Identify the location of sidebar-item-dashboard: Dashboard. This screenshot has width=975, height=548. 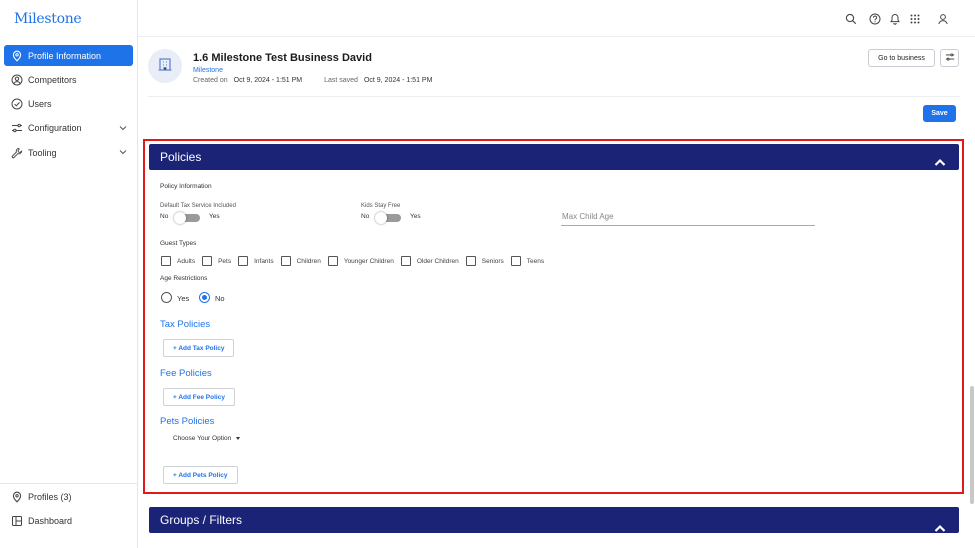
(70, 520).